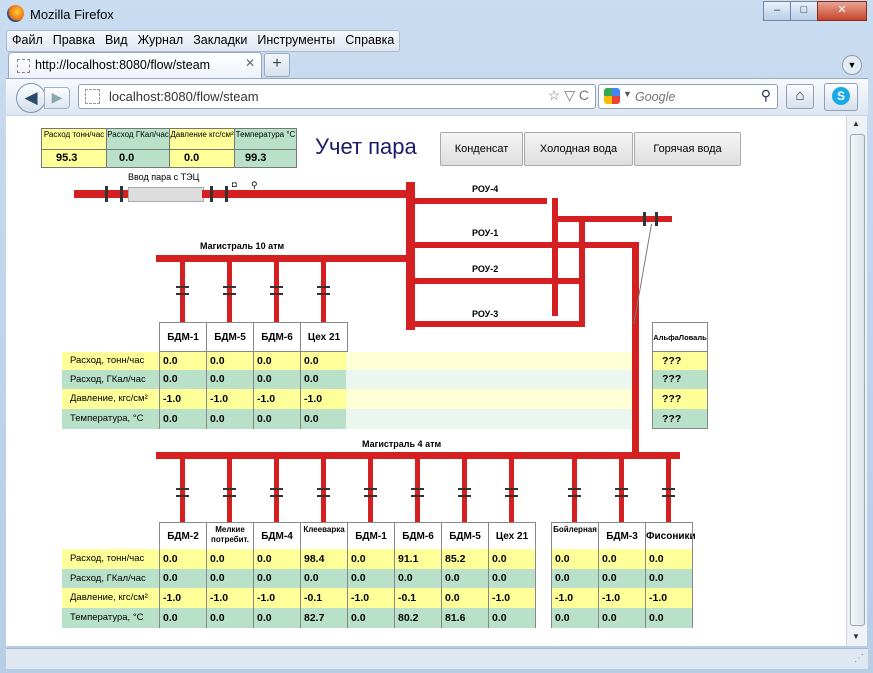 The width and height of the screenshot is (873, 673). What do you see at coordinates (31, 98) in the screenshot?
I see `back-button: ◀` at bounding box center [31, 98].